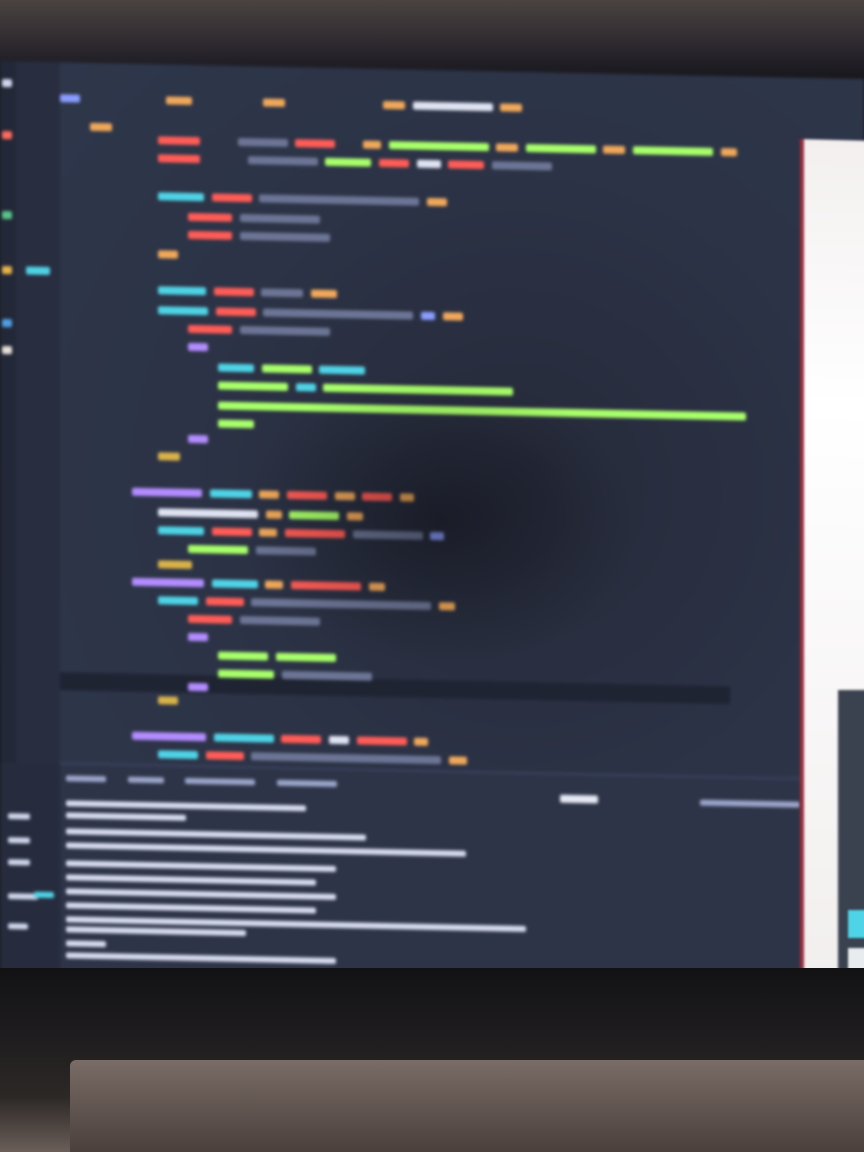 Image resolution: width=864 pixels, height=1152 pixels. What do you see at coordinates (856, 924) in the screenshot?
I see `side-button` at bounding box center [856, 924].